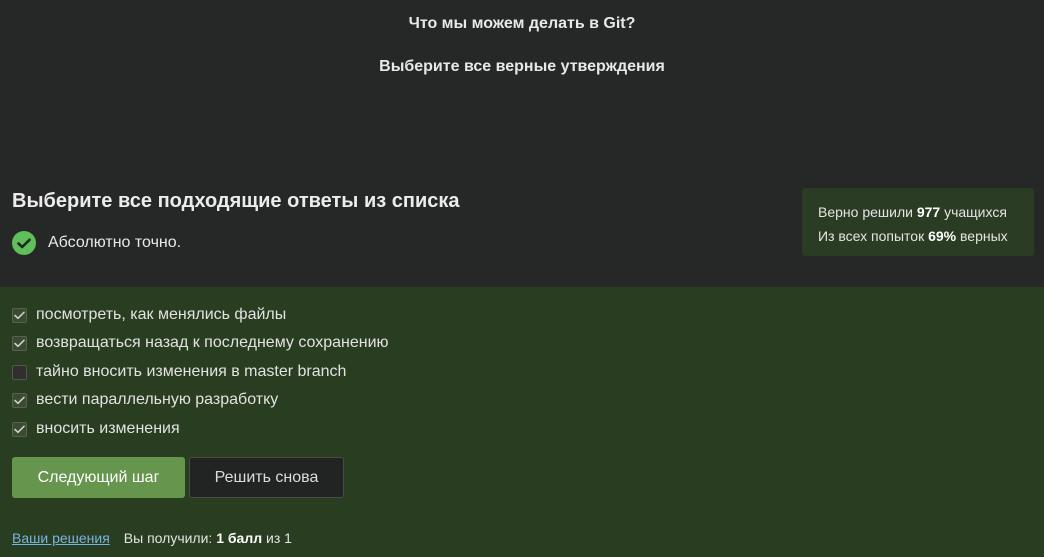  I want to click on stats-attempts: Из всех попыток 69% верных, so click(926, 236).